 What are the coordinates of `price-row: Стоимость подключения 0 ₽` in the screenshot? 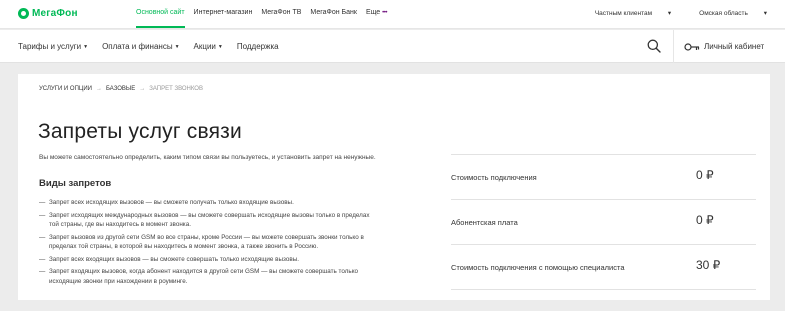 It's located at (603, 177).